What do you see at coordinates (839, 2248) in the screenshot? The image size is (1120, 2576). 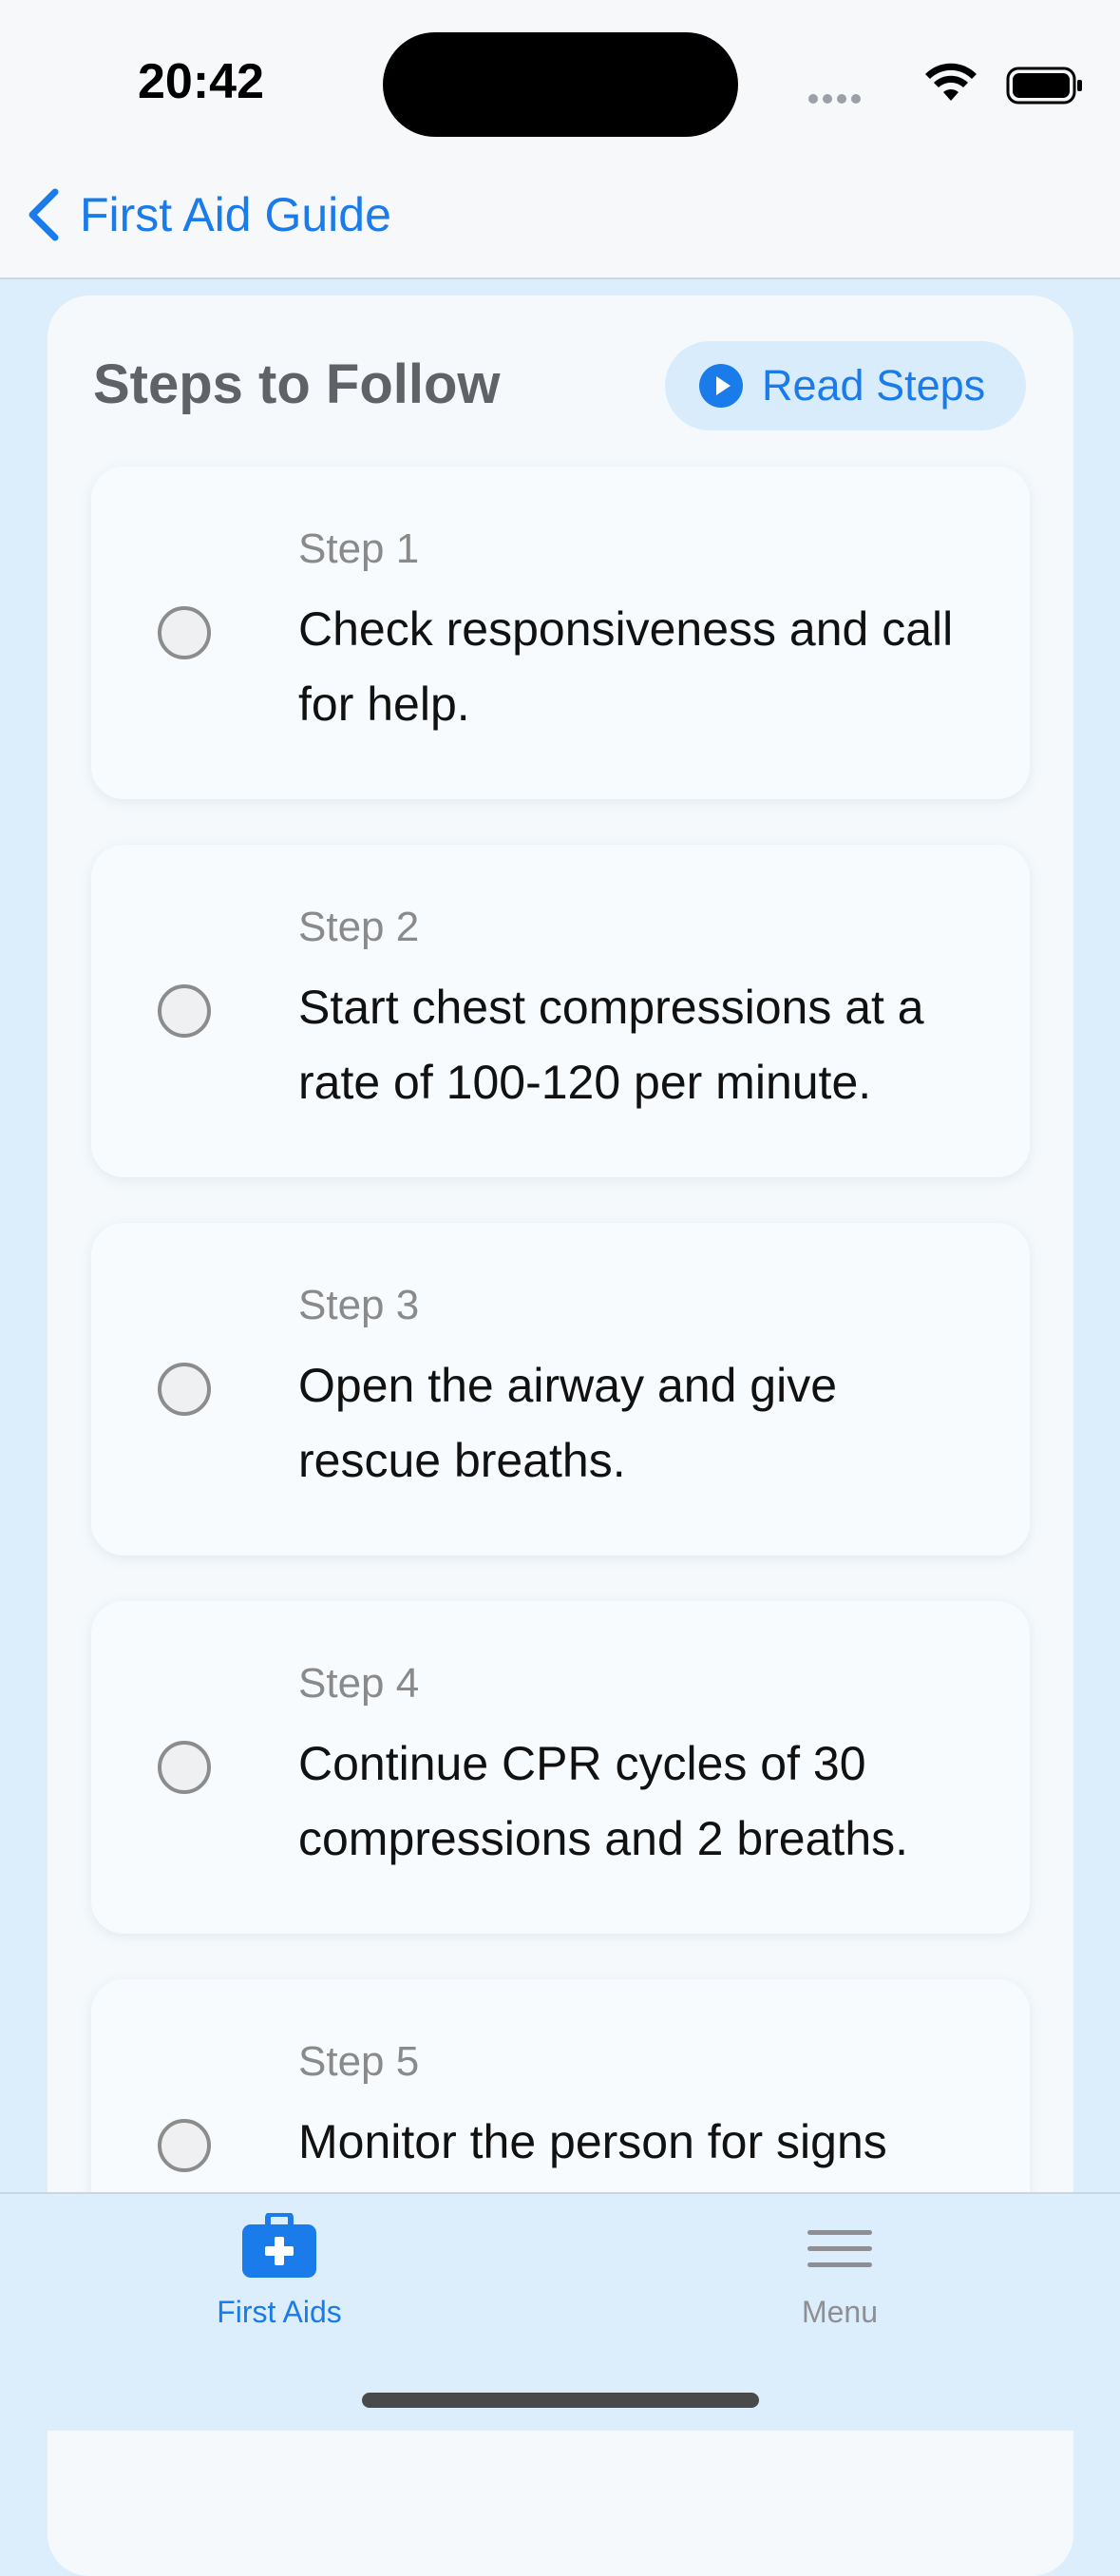 I see `menu-icon` at bounding box center [839, 2248].